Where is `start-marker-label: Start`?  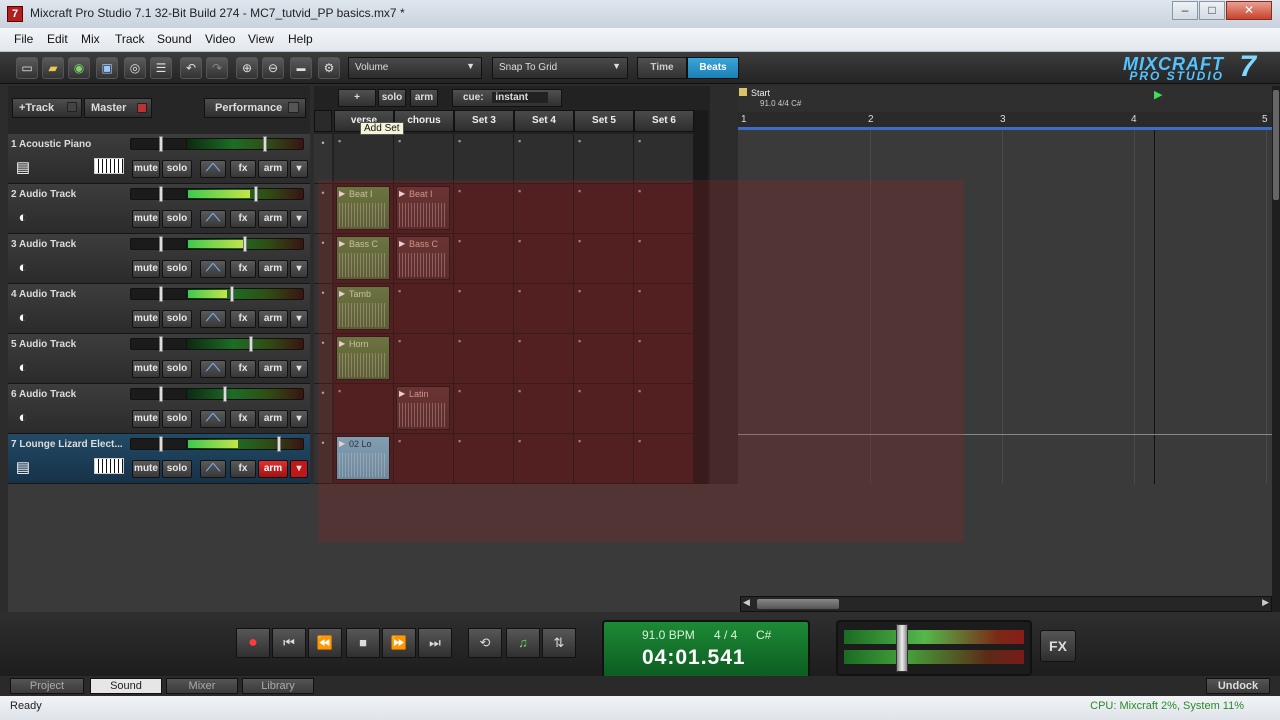 start-marker-label: Start is located at coordinates (760, 93).